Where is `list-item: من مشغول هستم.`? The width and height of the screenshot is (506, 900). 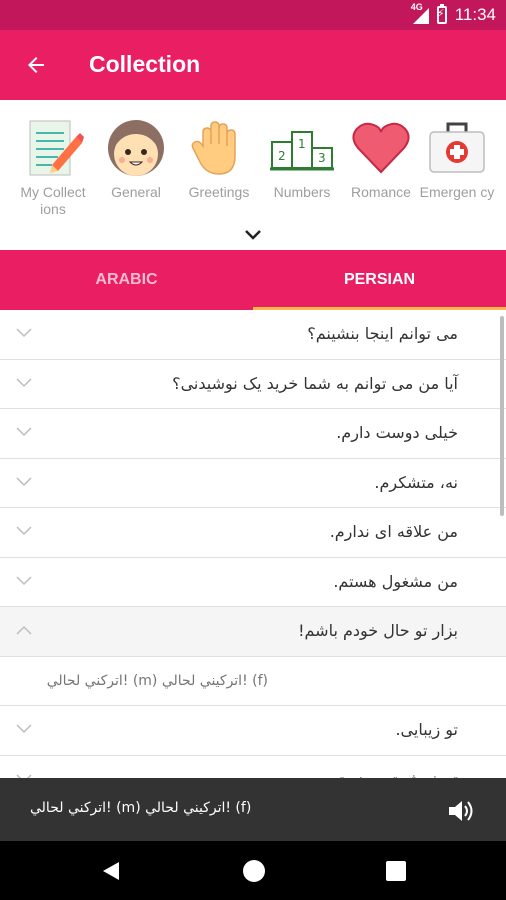
list-item: من مشغول هستم. is located at coordinates (253, 582).